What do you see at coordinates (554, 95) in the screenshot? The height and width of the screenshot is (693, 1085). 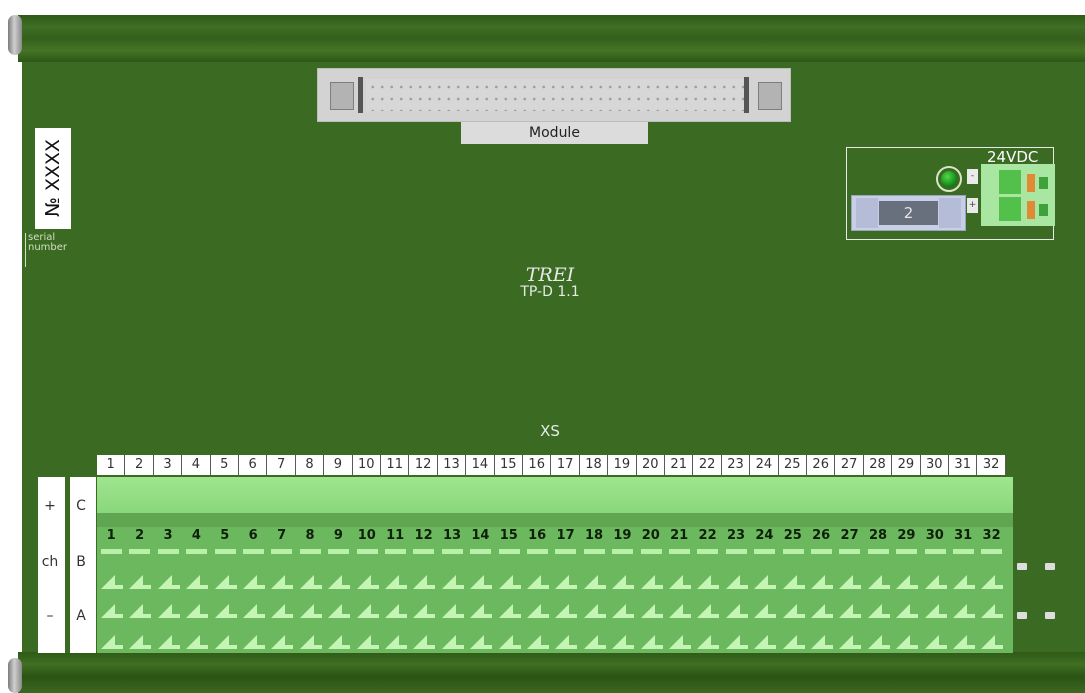 I see `module-connector` at bounding box center [554, 95].